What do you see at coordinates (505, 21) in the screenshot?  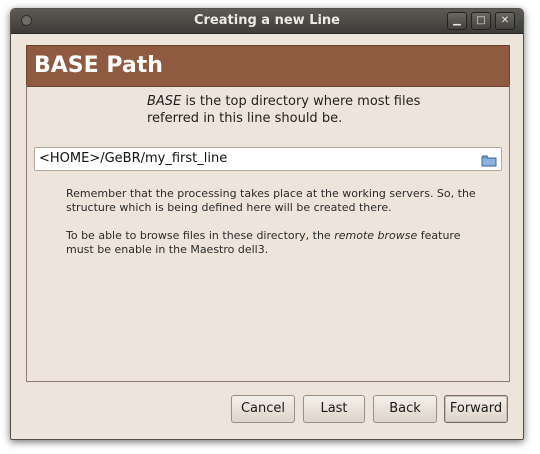 I see `close-button: ✕` at bounding box center [505, 21].